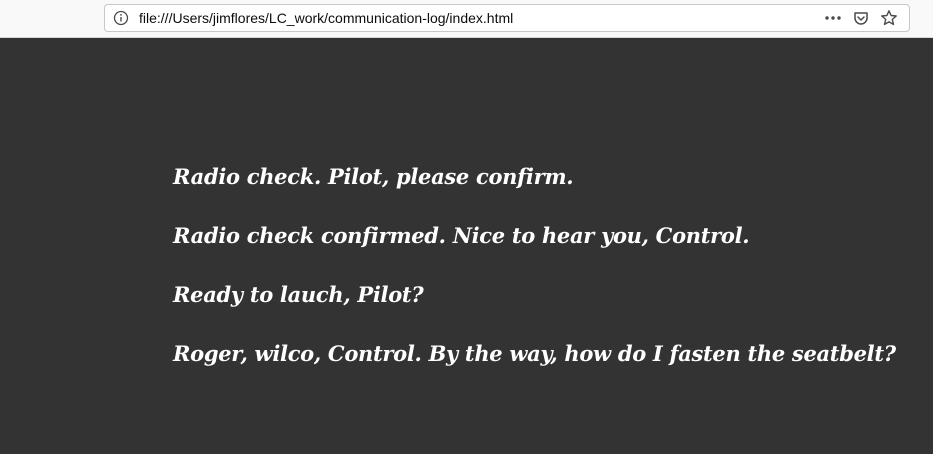 The width and height of the screenshot is (933, 454). Describe the element at coordinates (889, 18) in the screenshot. I see `bookmark-star-icon` at that location.